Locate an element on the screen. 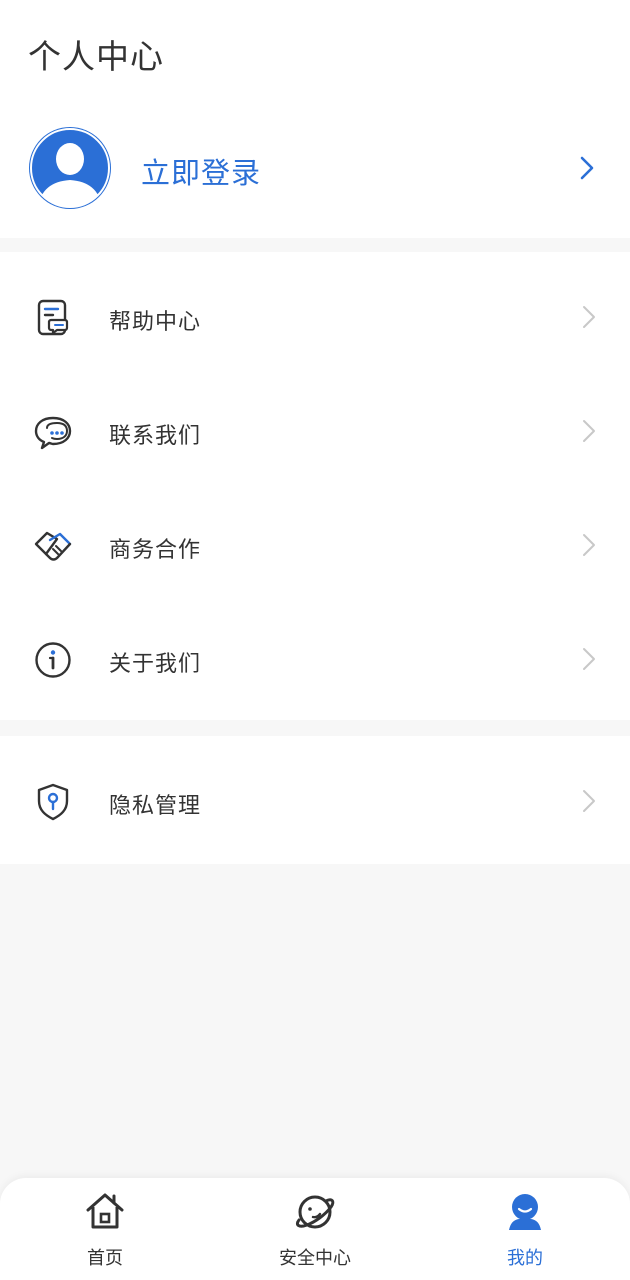 This screenshot has height=1280, width=630. menu-group-privacy: 隐私管理 is located at coordinates (315, 800).